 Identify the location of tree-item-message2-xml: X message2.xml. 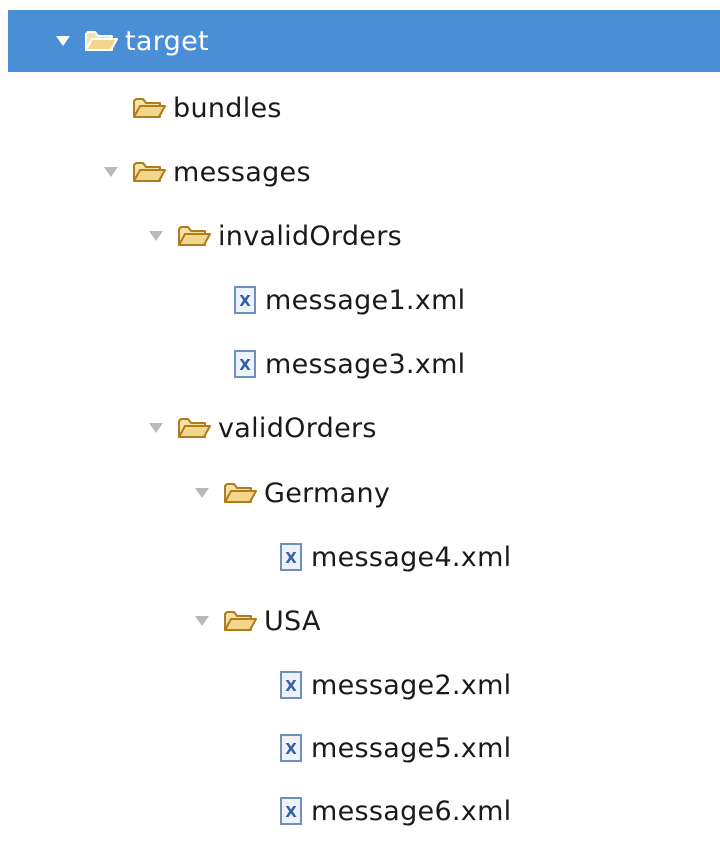
(364, 685).